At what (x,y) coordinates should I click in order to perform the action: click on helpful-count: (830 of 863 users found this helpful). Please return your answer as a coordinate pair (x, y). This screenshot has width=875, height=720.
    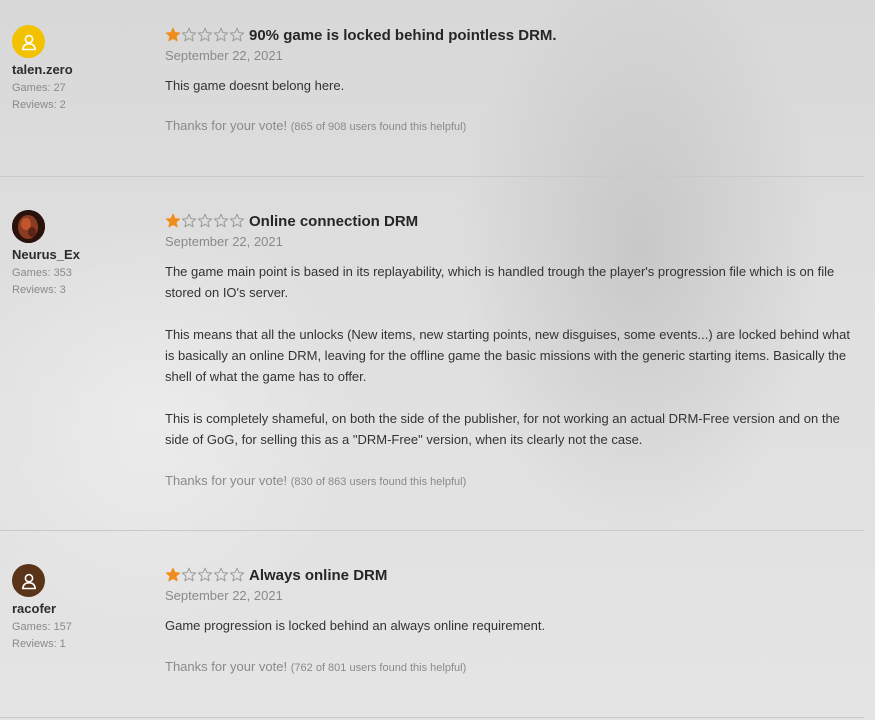
    Looking at the image, I should click on (378, 482).